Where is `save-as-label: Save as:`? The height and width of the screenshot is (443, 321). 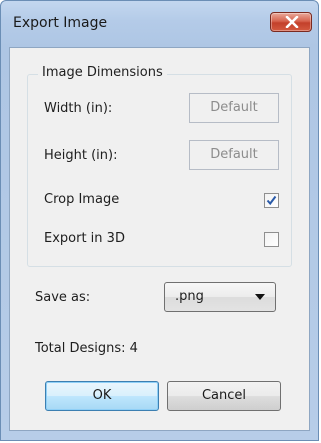 save-as-label: Save as: is located at coordinates (63, 297).